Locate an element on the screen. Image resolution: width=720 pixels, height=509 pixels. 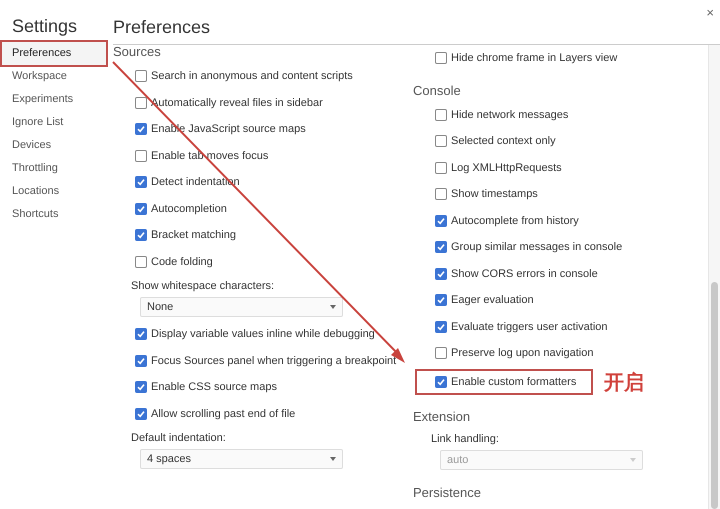
checkbox-label: Autocomplete from history is located at coordinates (515, 220).